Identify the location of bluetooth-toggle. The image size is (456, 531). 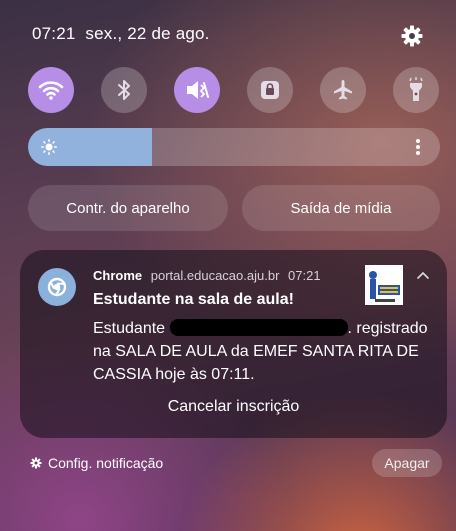
(124, 90).